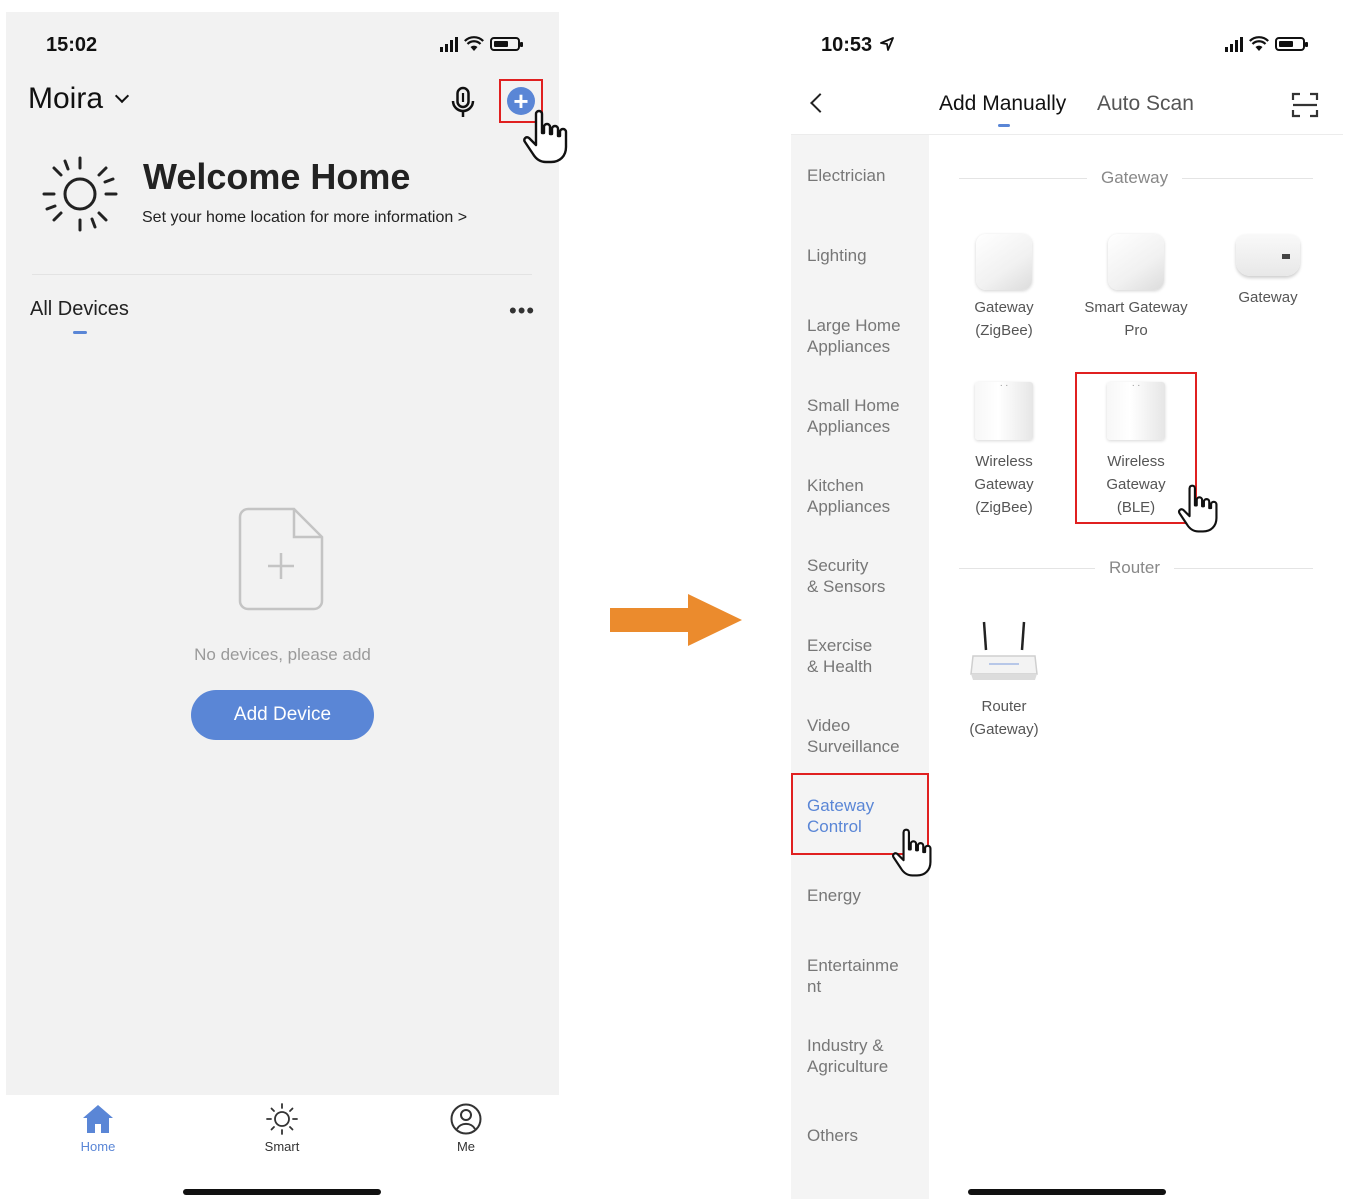 The width and height of the screenshot is (1345, 1199). Describe the element at coordinates (1145, 104) in the screenshot. I see `tab-auto-scan: Auto Scan` at that location.